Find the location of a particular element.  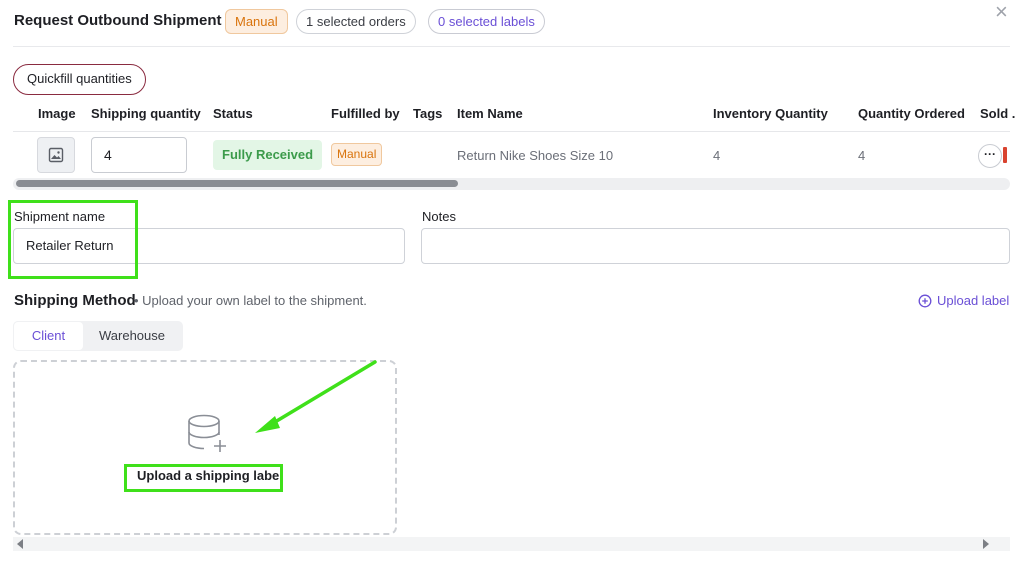

selected-labels-pill: 0 selected labels is located at coordinates (486, 21).